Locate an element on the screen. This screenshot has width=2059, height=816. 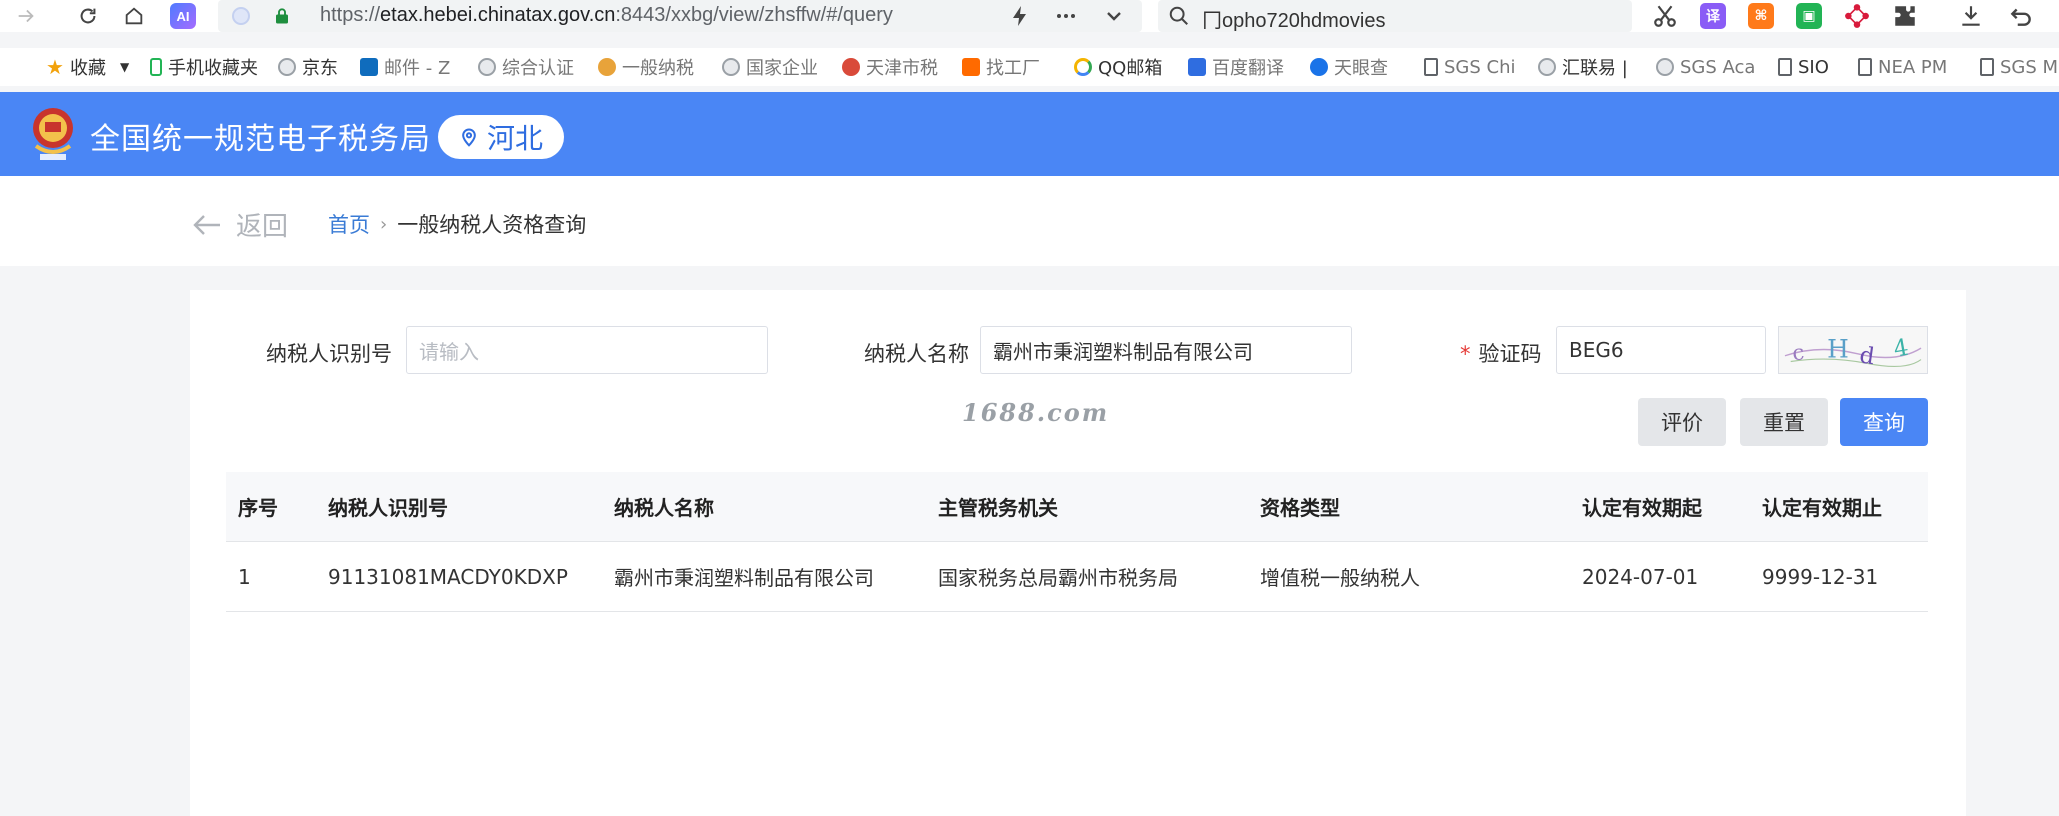
arrow-left-icon is located at coordinates (206, 224).